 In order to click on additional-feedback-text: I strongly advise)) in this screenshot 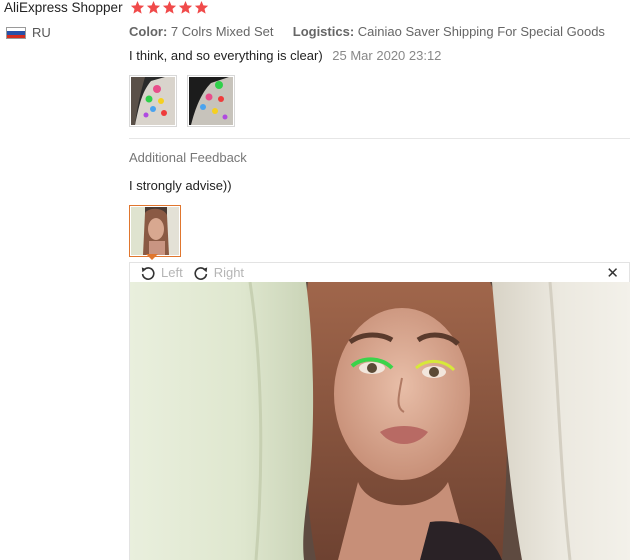, I will do `click(180, 185)`.